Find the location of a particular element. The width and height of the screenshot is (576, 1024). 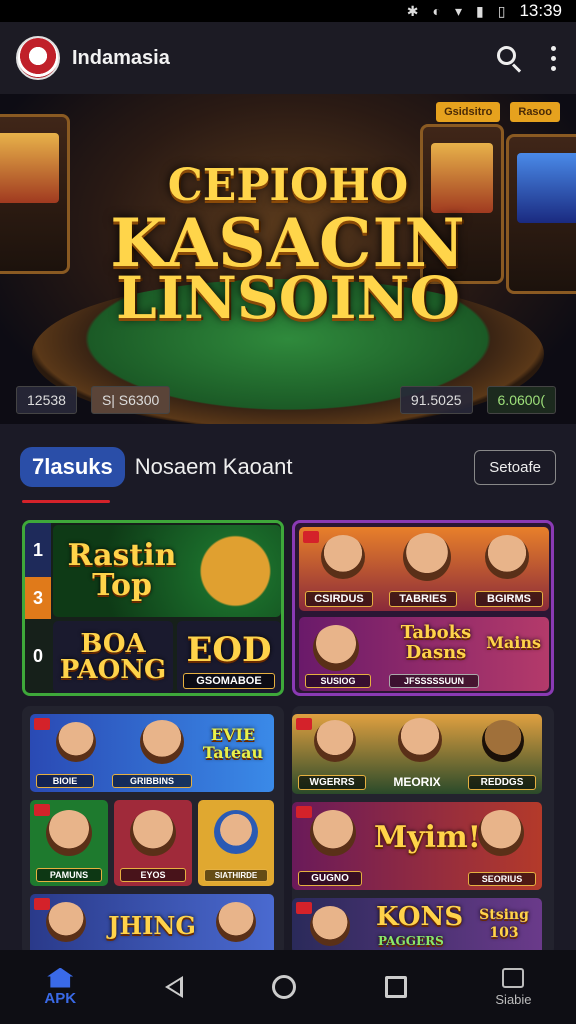

game-tile: CSIRDUS TABRIES BGIRMS is located at coordinates (424, 569).